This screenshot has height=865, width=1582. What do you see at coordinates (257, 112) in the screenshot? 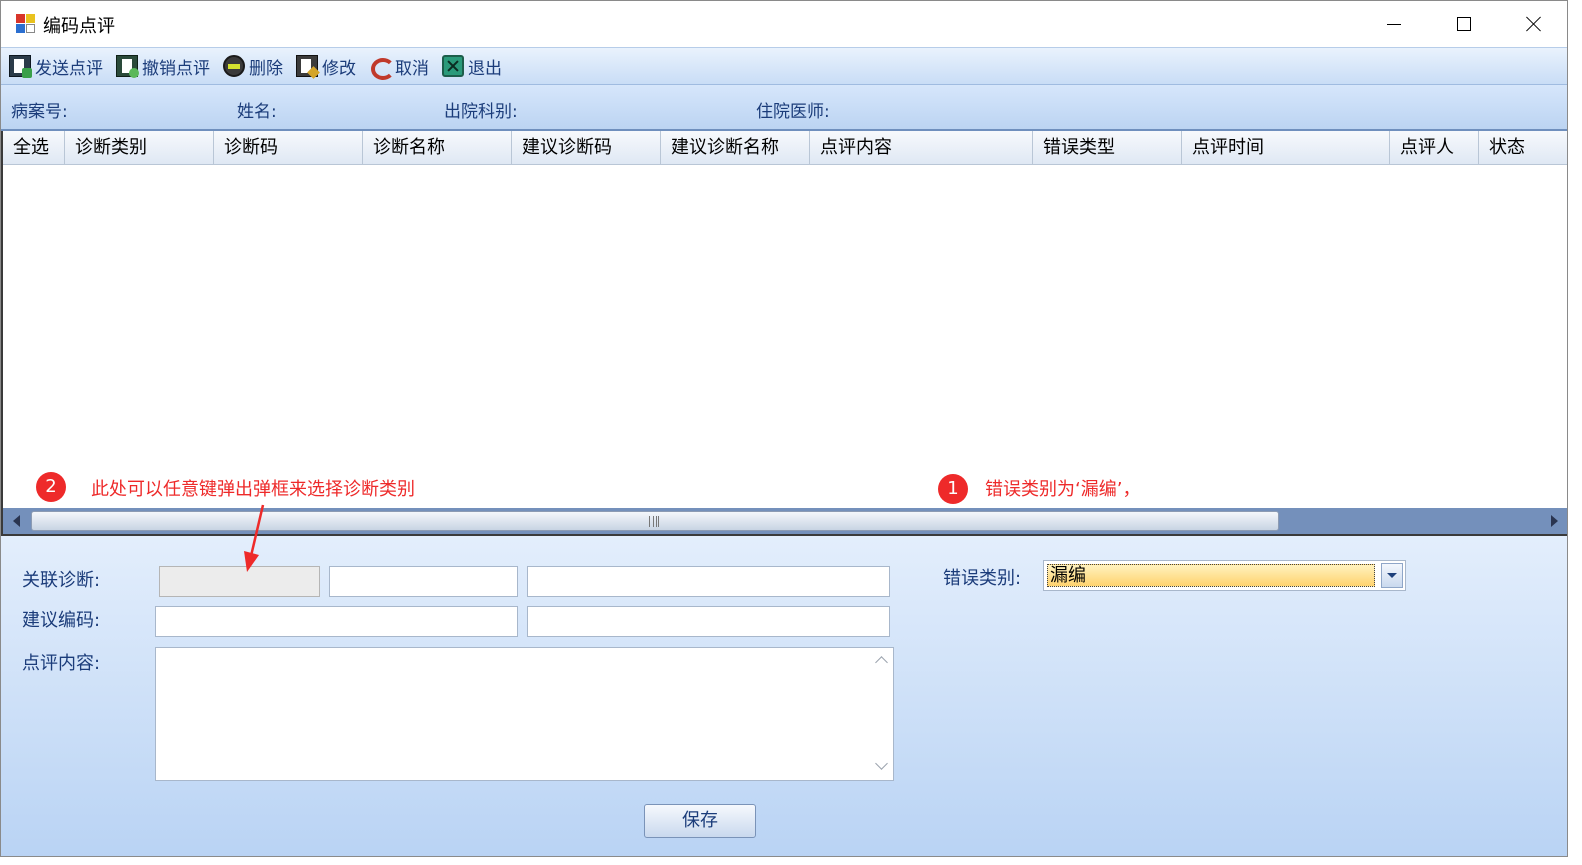
I see `name-label: 姓名:` at bounding box center [257, 112].